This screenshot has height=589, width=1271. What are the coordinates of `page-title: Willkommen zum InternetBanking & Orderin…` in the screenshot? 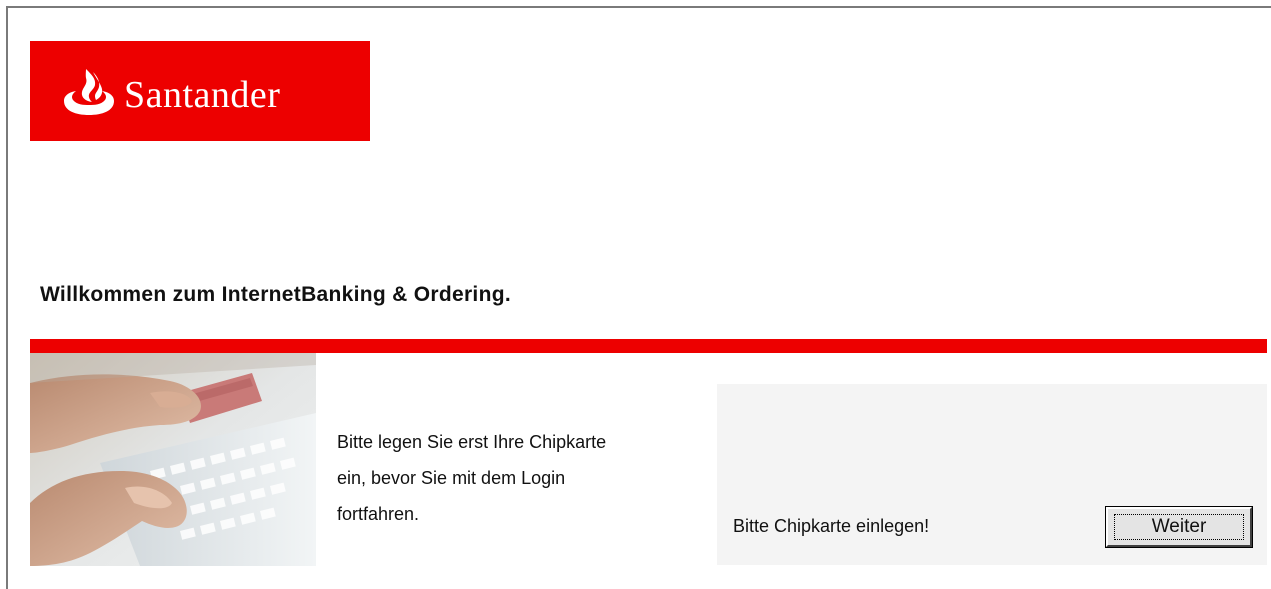 It's located at (275, 294).